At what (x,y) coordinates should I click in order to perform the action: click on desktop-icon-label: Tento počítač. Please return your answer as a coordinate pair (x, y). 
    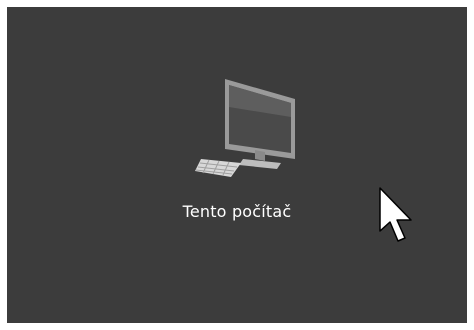
    Looking at the image, I should click on (237, 211).